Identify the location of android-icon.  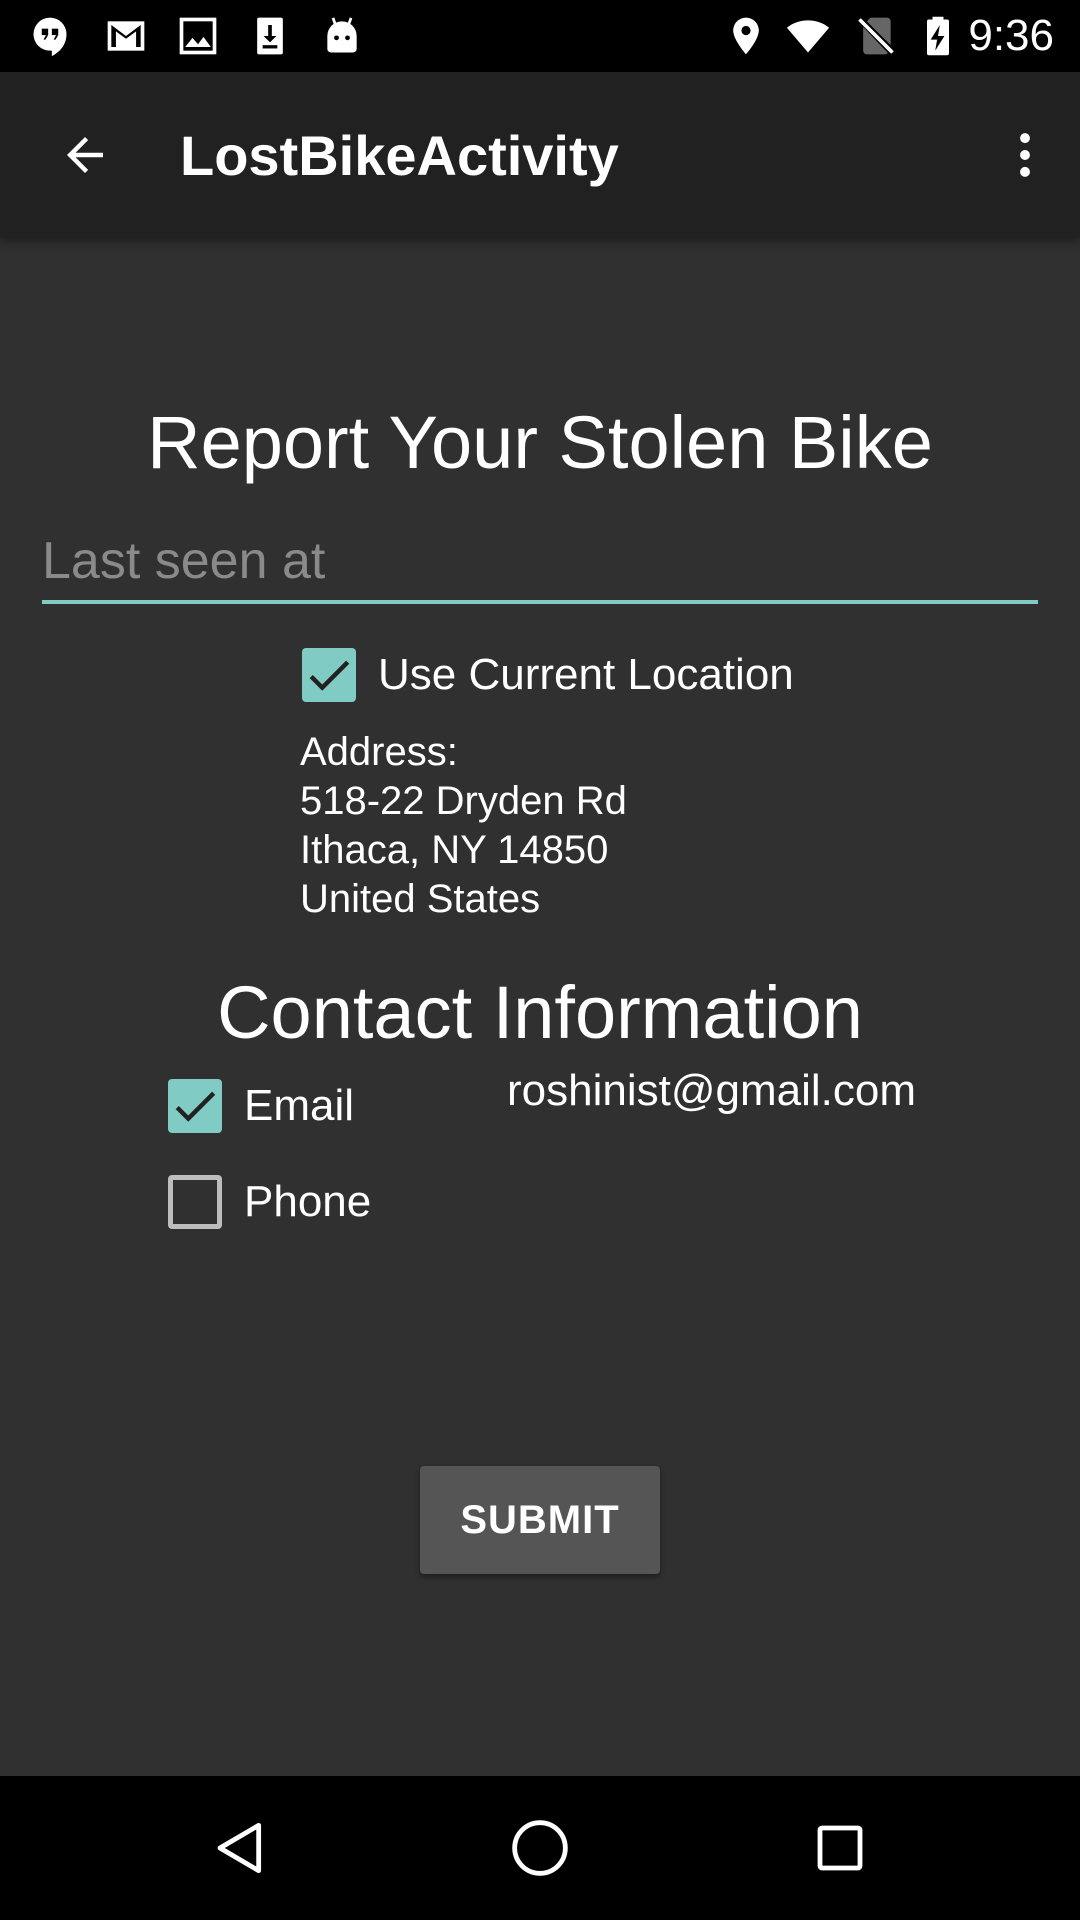
(342, 35).